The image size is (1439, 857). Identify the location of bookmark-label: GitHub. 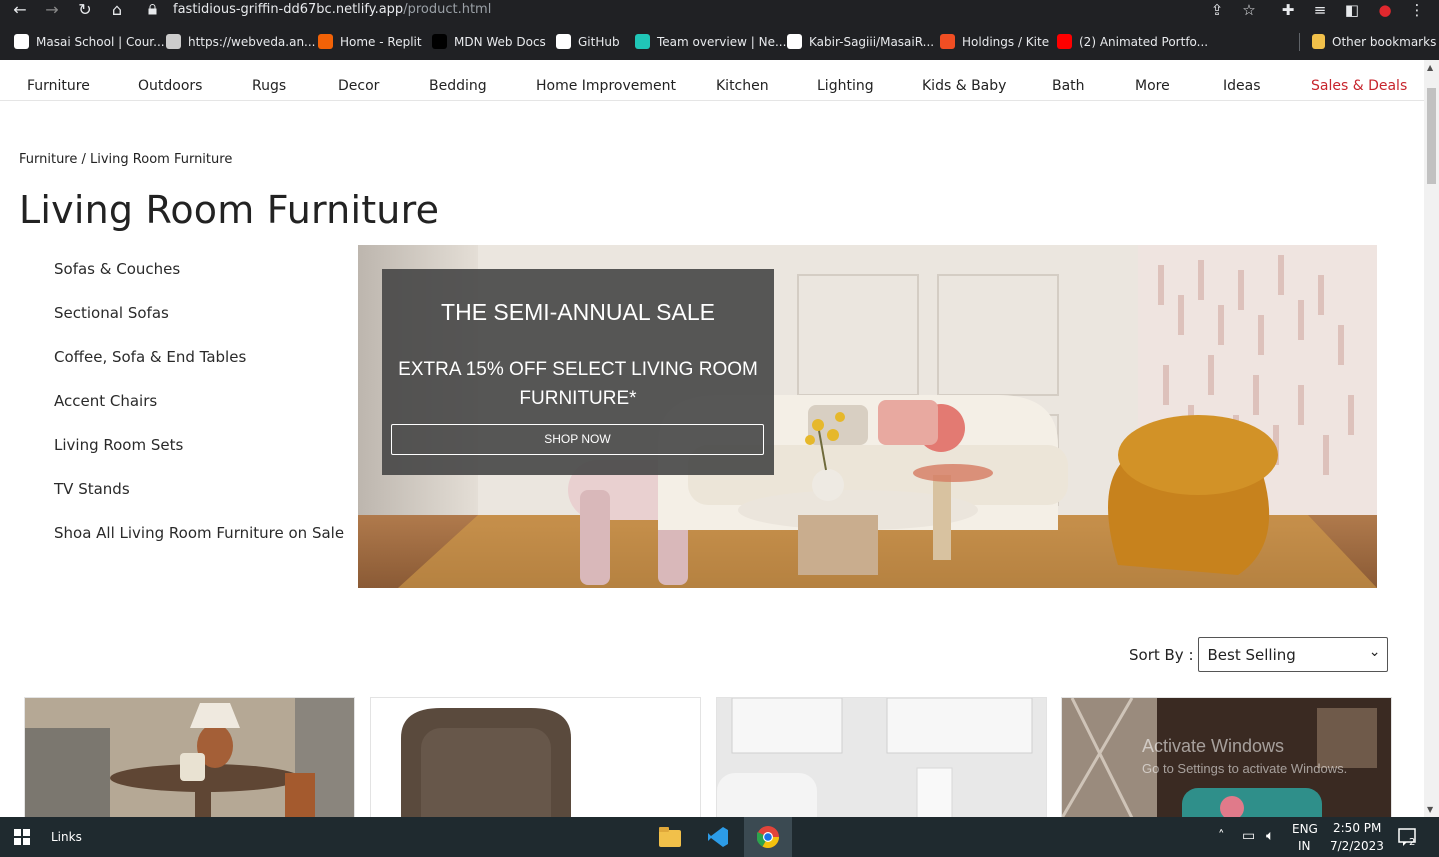
(599, 41).